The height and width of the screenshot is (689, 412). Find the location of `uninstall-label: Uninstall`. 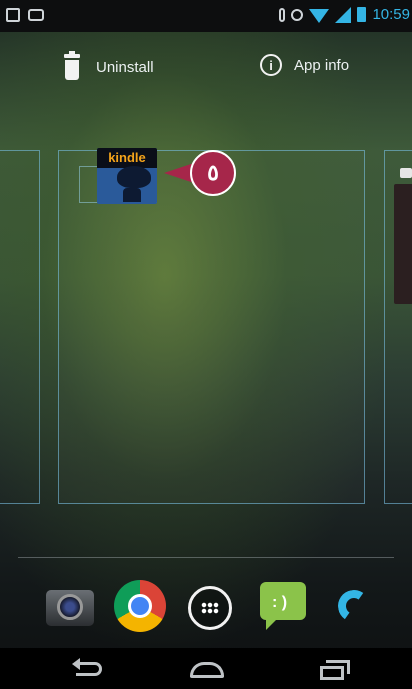

uninstall-label: Uninstall is located at coordinates (125, 67).